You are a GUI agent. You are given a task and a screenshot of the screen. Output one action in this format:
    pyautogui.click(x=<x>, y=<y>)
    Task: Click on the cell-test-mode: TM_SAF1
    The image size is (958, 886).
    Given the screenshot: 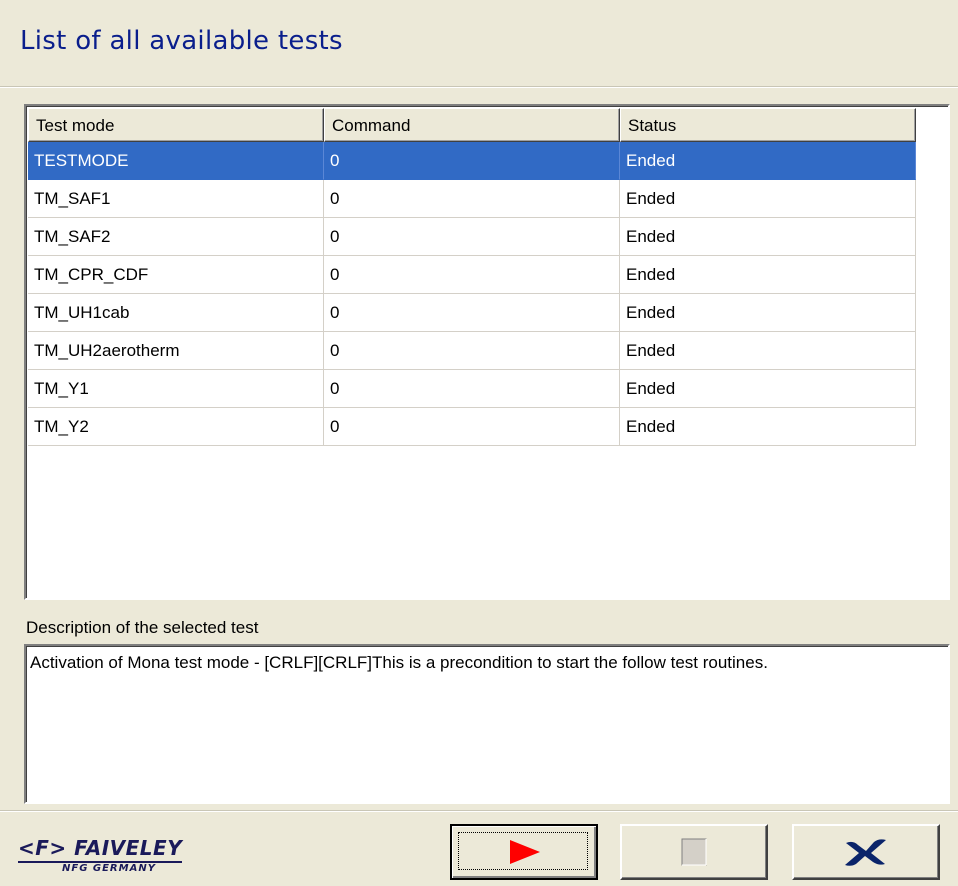 What is the action you would take?
    pyautogui.click(x=176, y=199)
    